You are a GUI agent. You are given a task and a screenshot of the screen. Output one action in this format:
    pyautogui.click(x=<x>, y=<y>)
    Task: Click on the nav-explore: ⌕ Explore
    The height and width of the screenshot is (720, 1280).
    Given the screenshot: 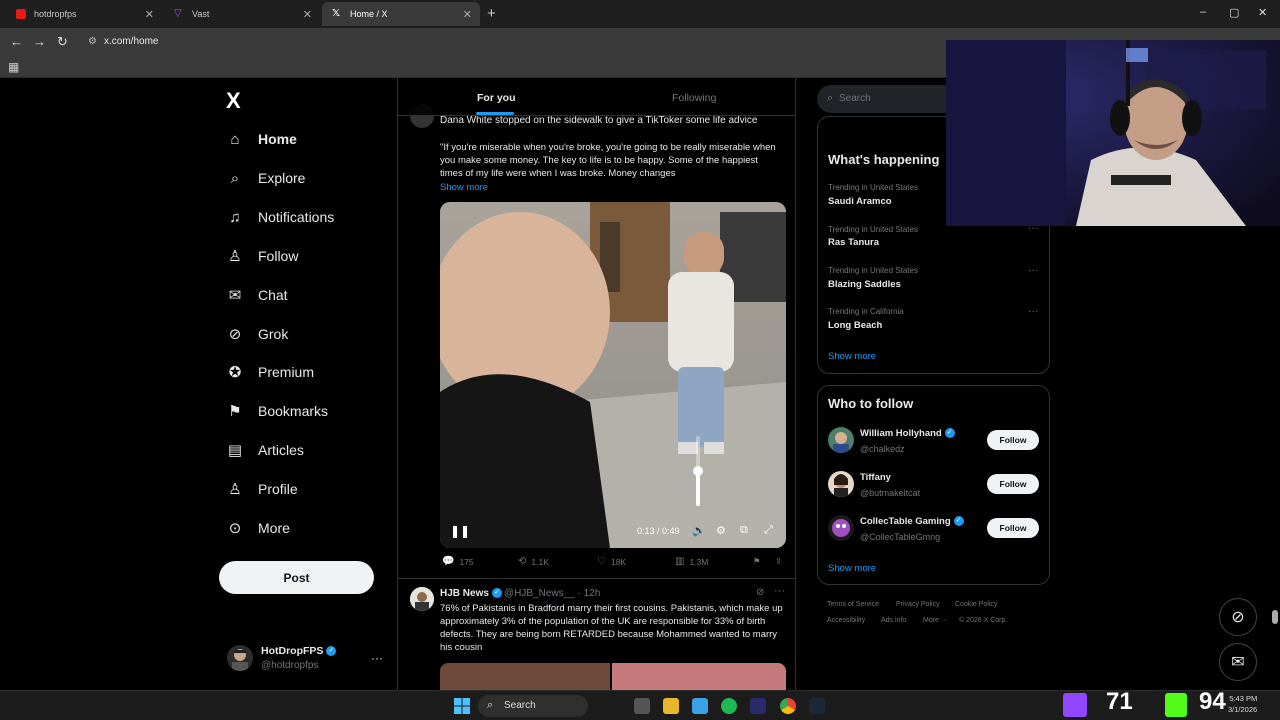 What is the action you would take?
    pyautogui.click(x=266, y=178)
    